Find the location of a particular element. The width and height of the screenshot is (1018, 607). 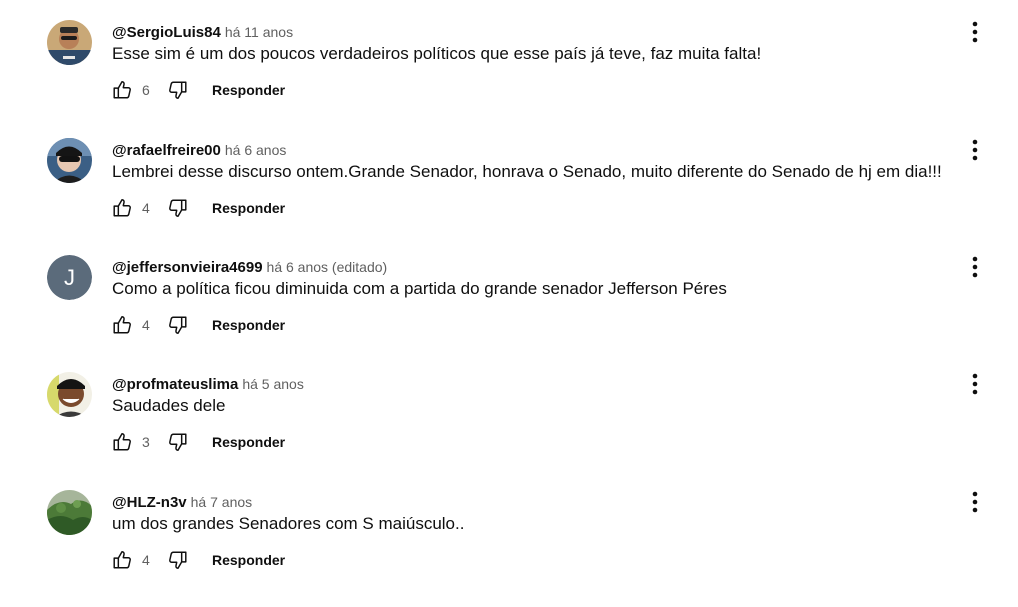

comment-header: @profmateuslima há 5 anos is located at coordinates (208, 384).